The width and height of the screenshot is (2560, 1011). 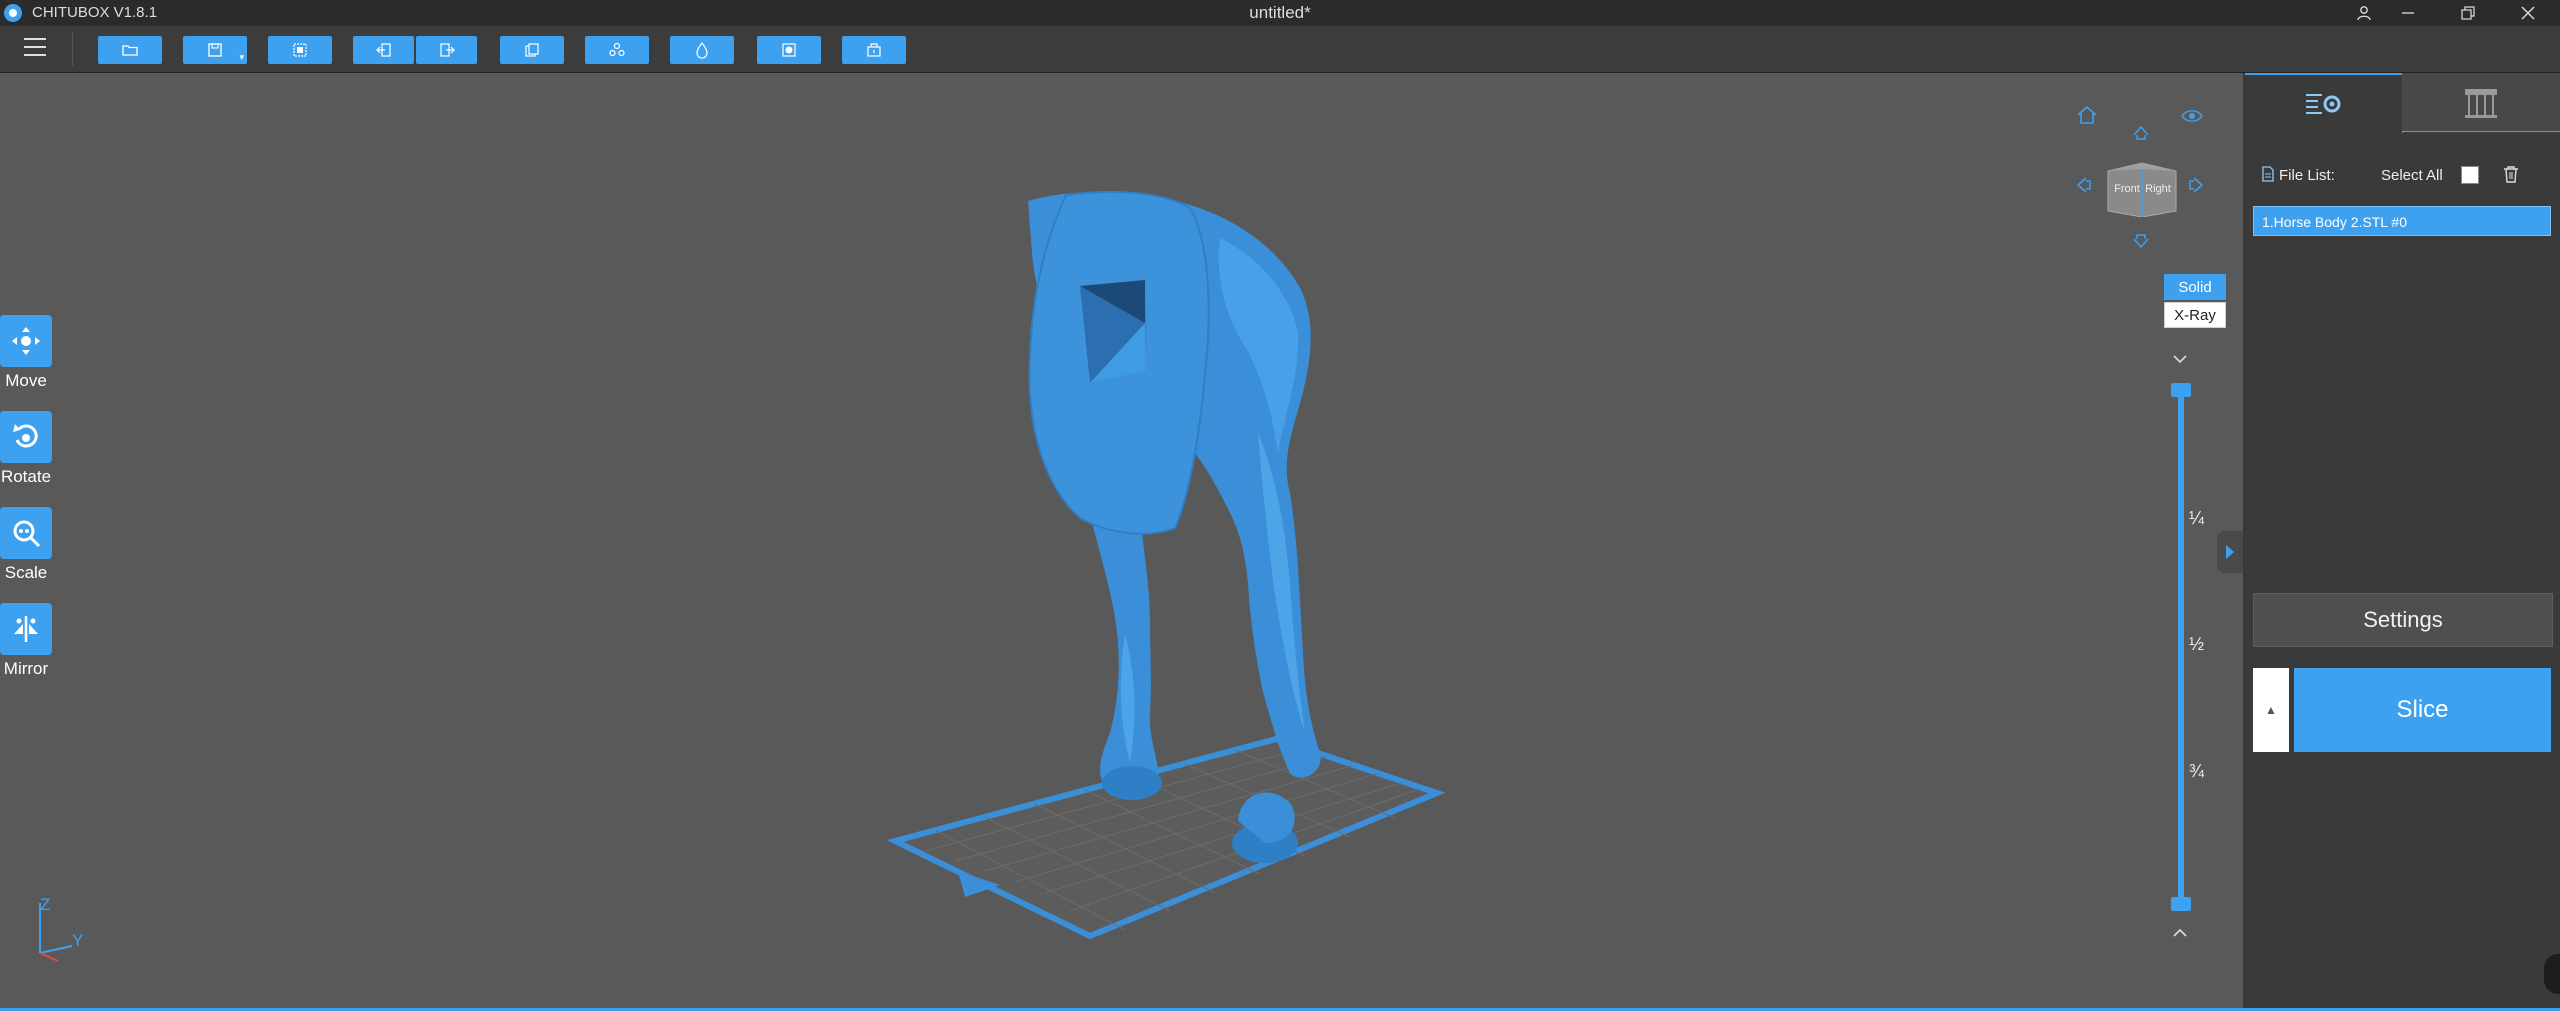 What do you see at coordinates (2141, 241) in the screenshot?
I see `view-bottom-arrow-icon` at bounding box center [2141, 241].